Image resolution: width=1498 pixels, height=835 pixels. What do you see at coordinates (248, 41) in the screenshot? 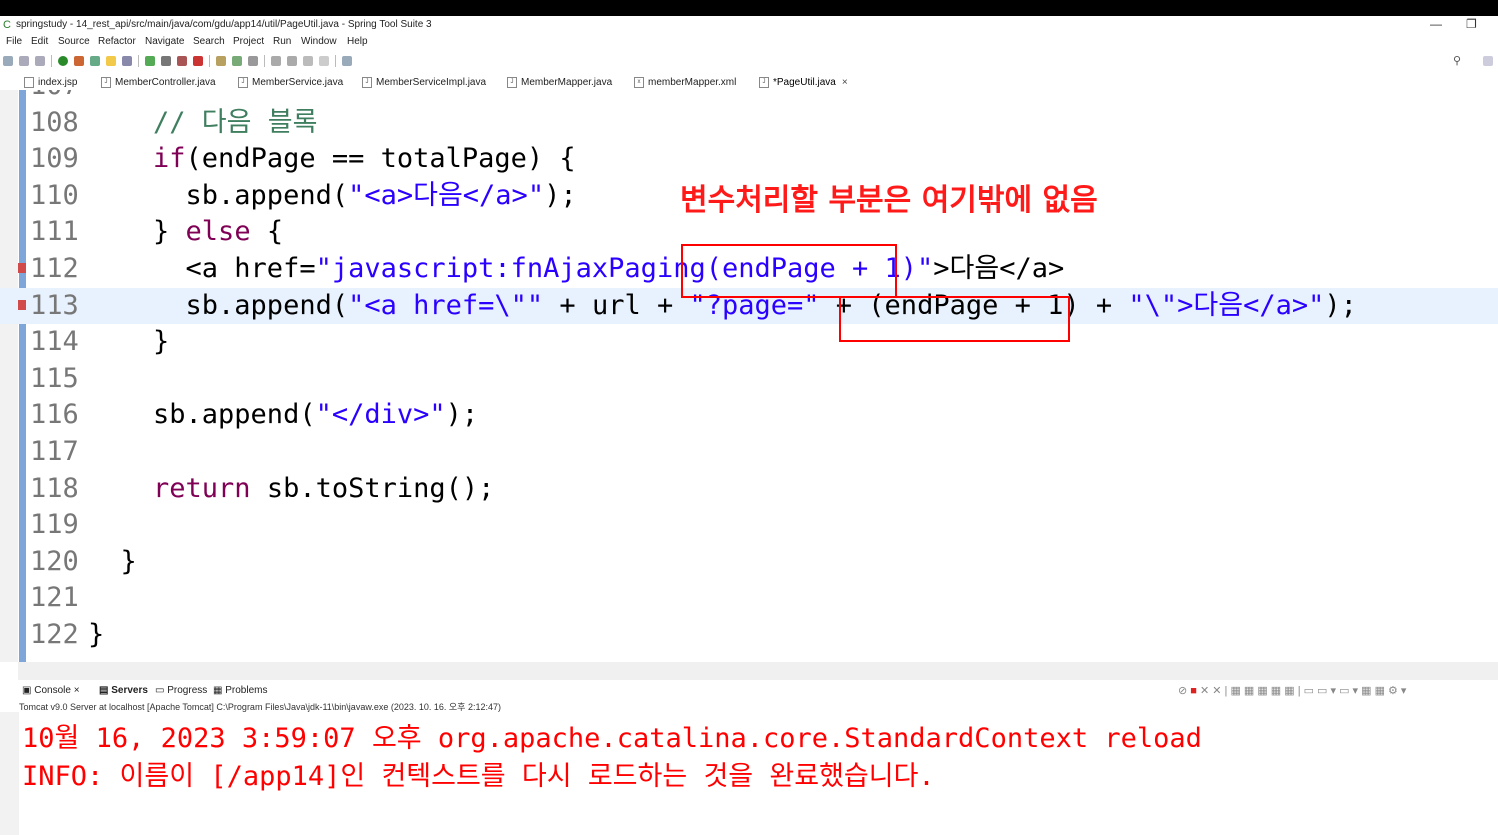
I see `menu-project: Project` at bounding box center [248, 41].